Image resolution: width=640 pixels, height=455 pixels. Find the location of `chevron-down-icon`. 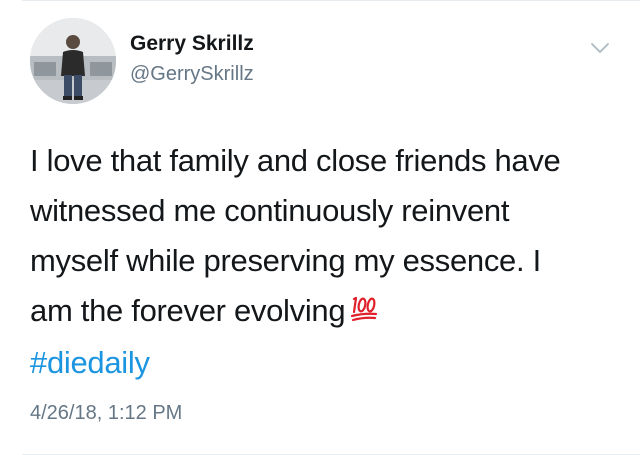

chevron-down-icon is located at coordinates (600, 48).